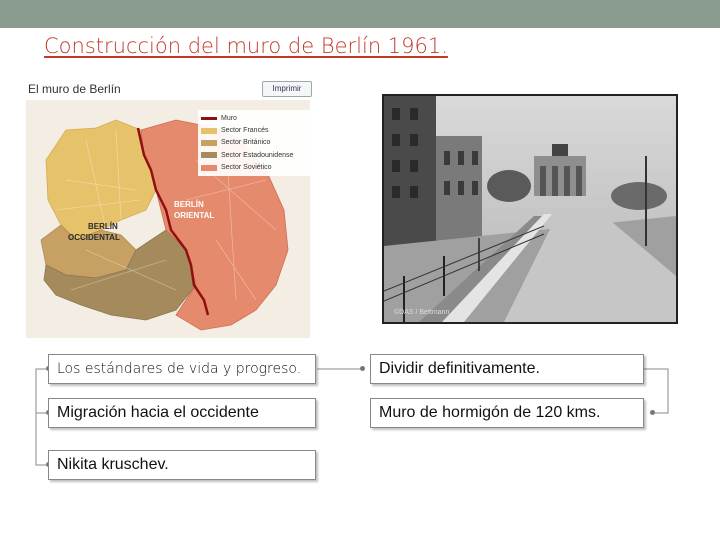  I want to click on left-box-3: Nikita kruschev., so click(182, 465).